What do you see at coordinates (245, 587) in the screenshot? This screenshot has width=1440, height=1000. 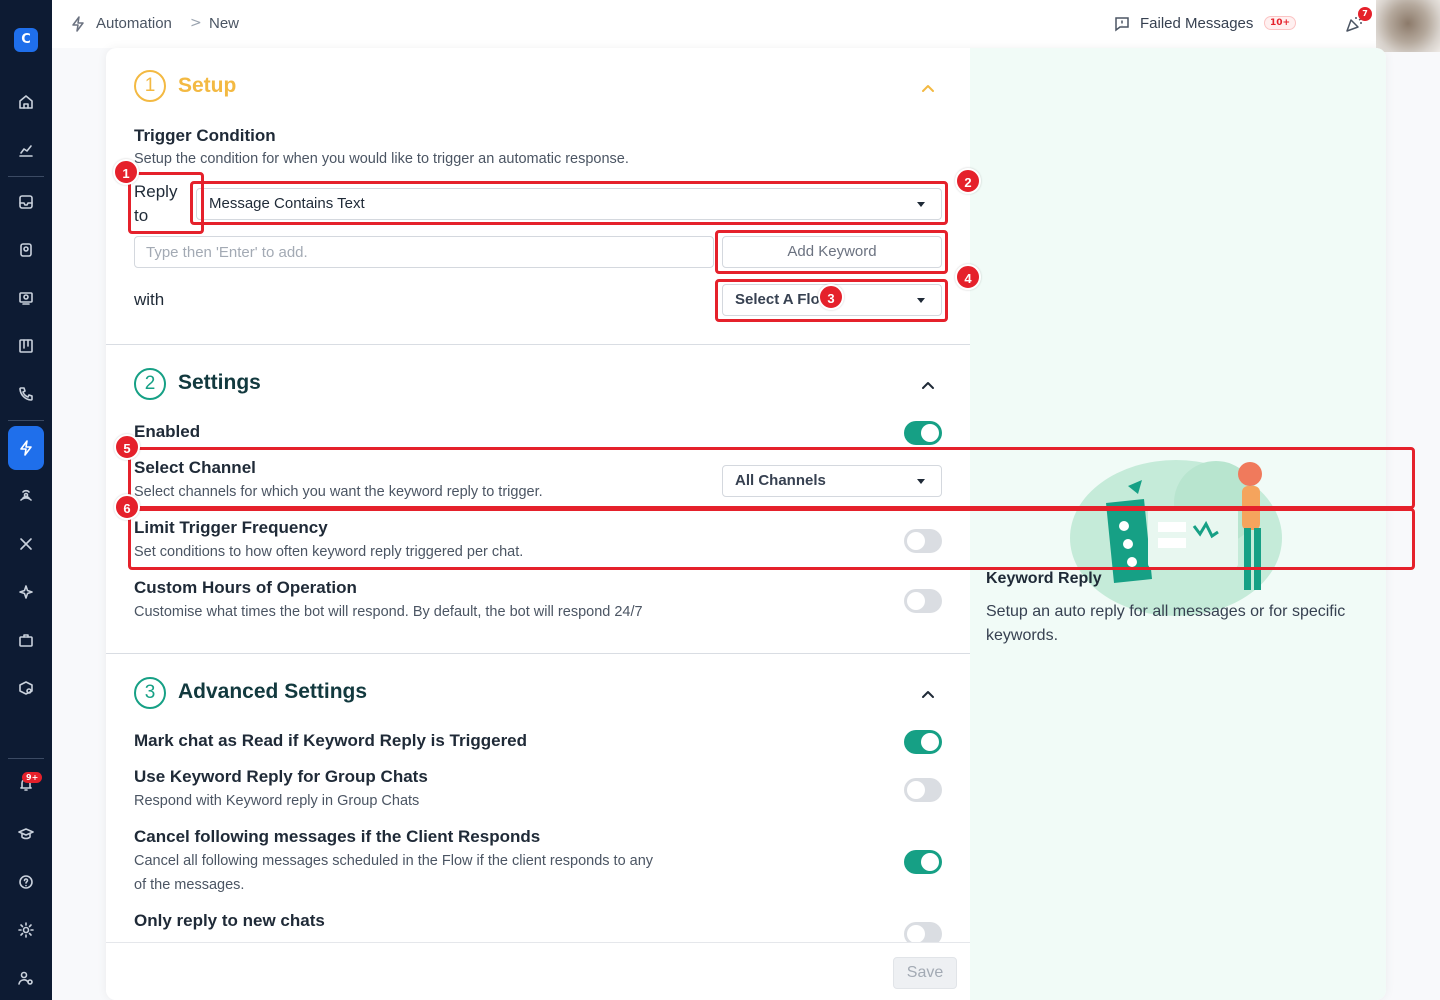 I see `custom-hours-title: Custom Hours of Operation` at bounding box center [245, 587].